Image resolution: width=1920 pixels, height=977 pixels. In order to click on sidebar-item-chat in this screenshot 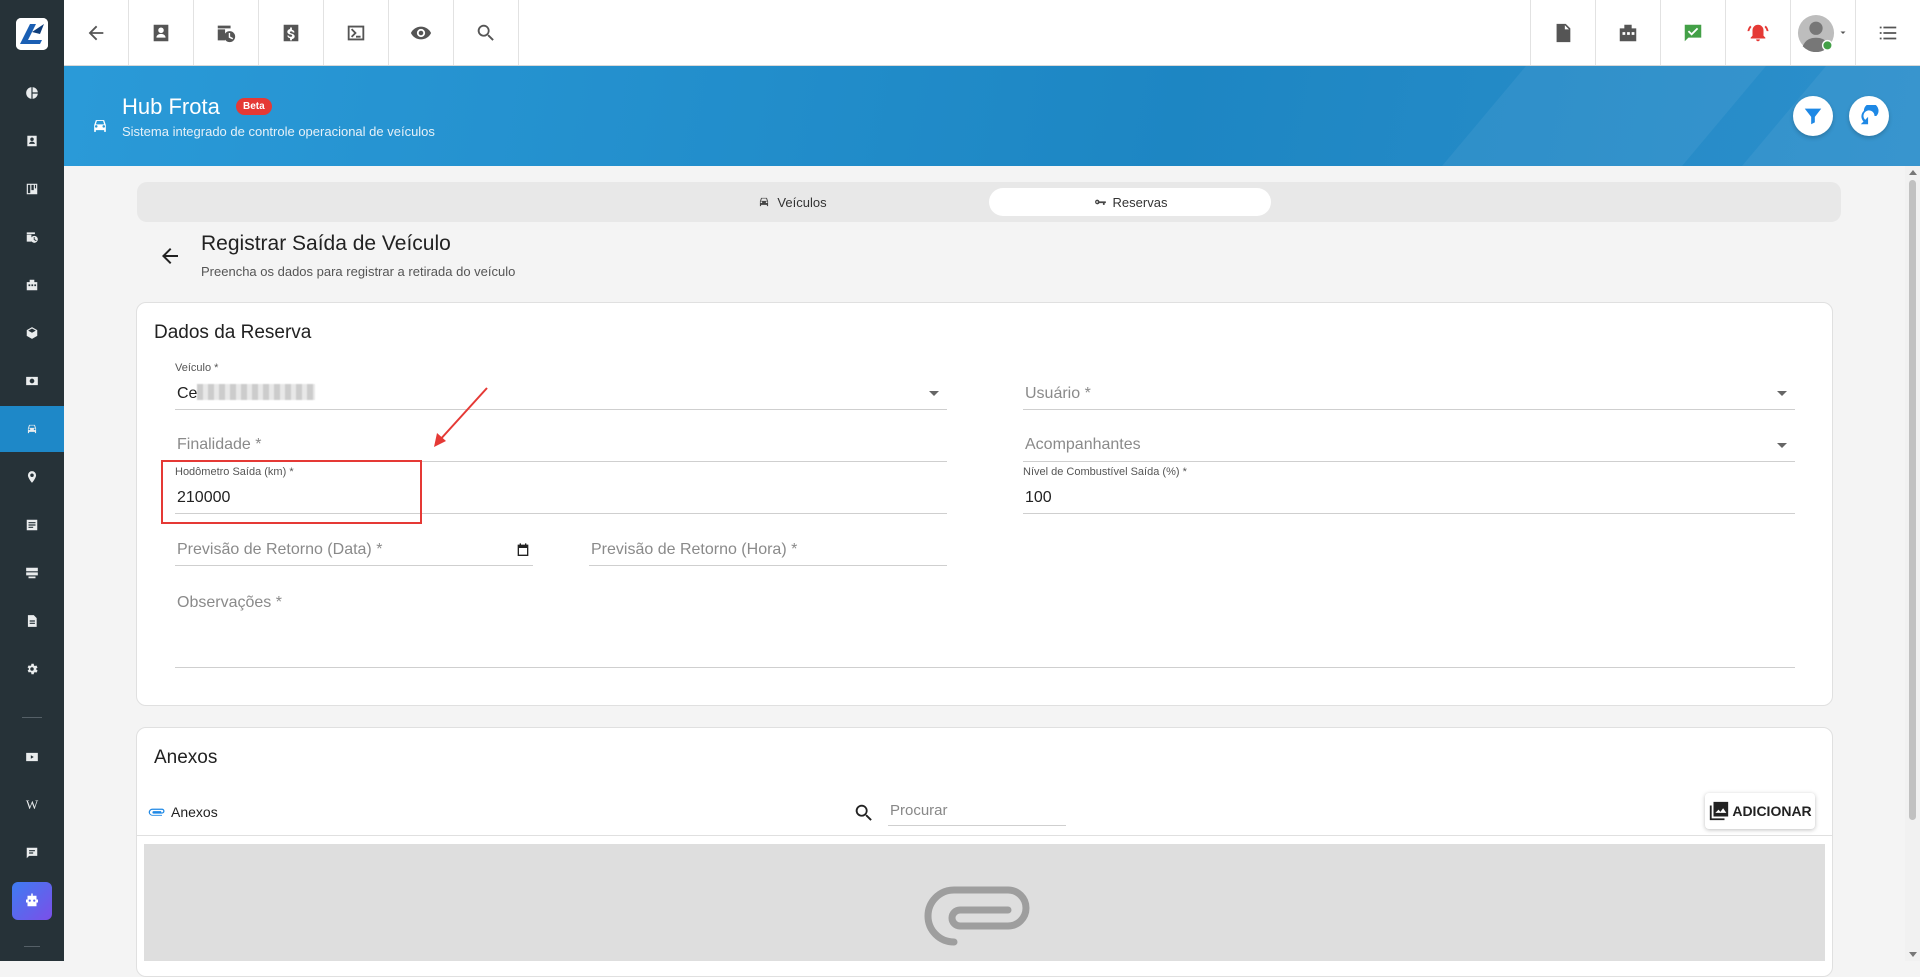, I will do `click(32, 853)`.